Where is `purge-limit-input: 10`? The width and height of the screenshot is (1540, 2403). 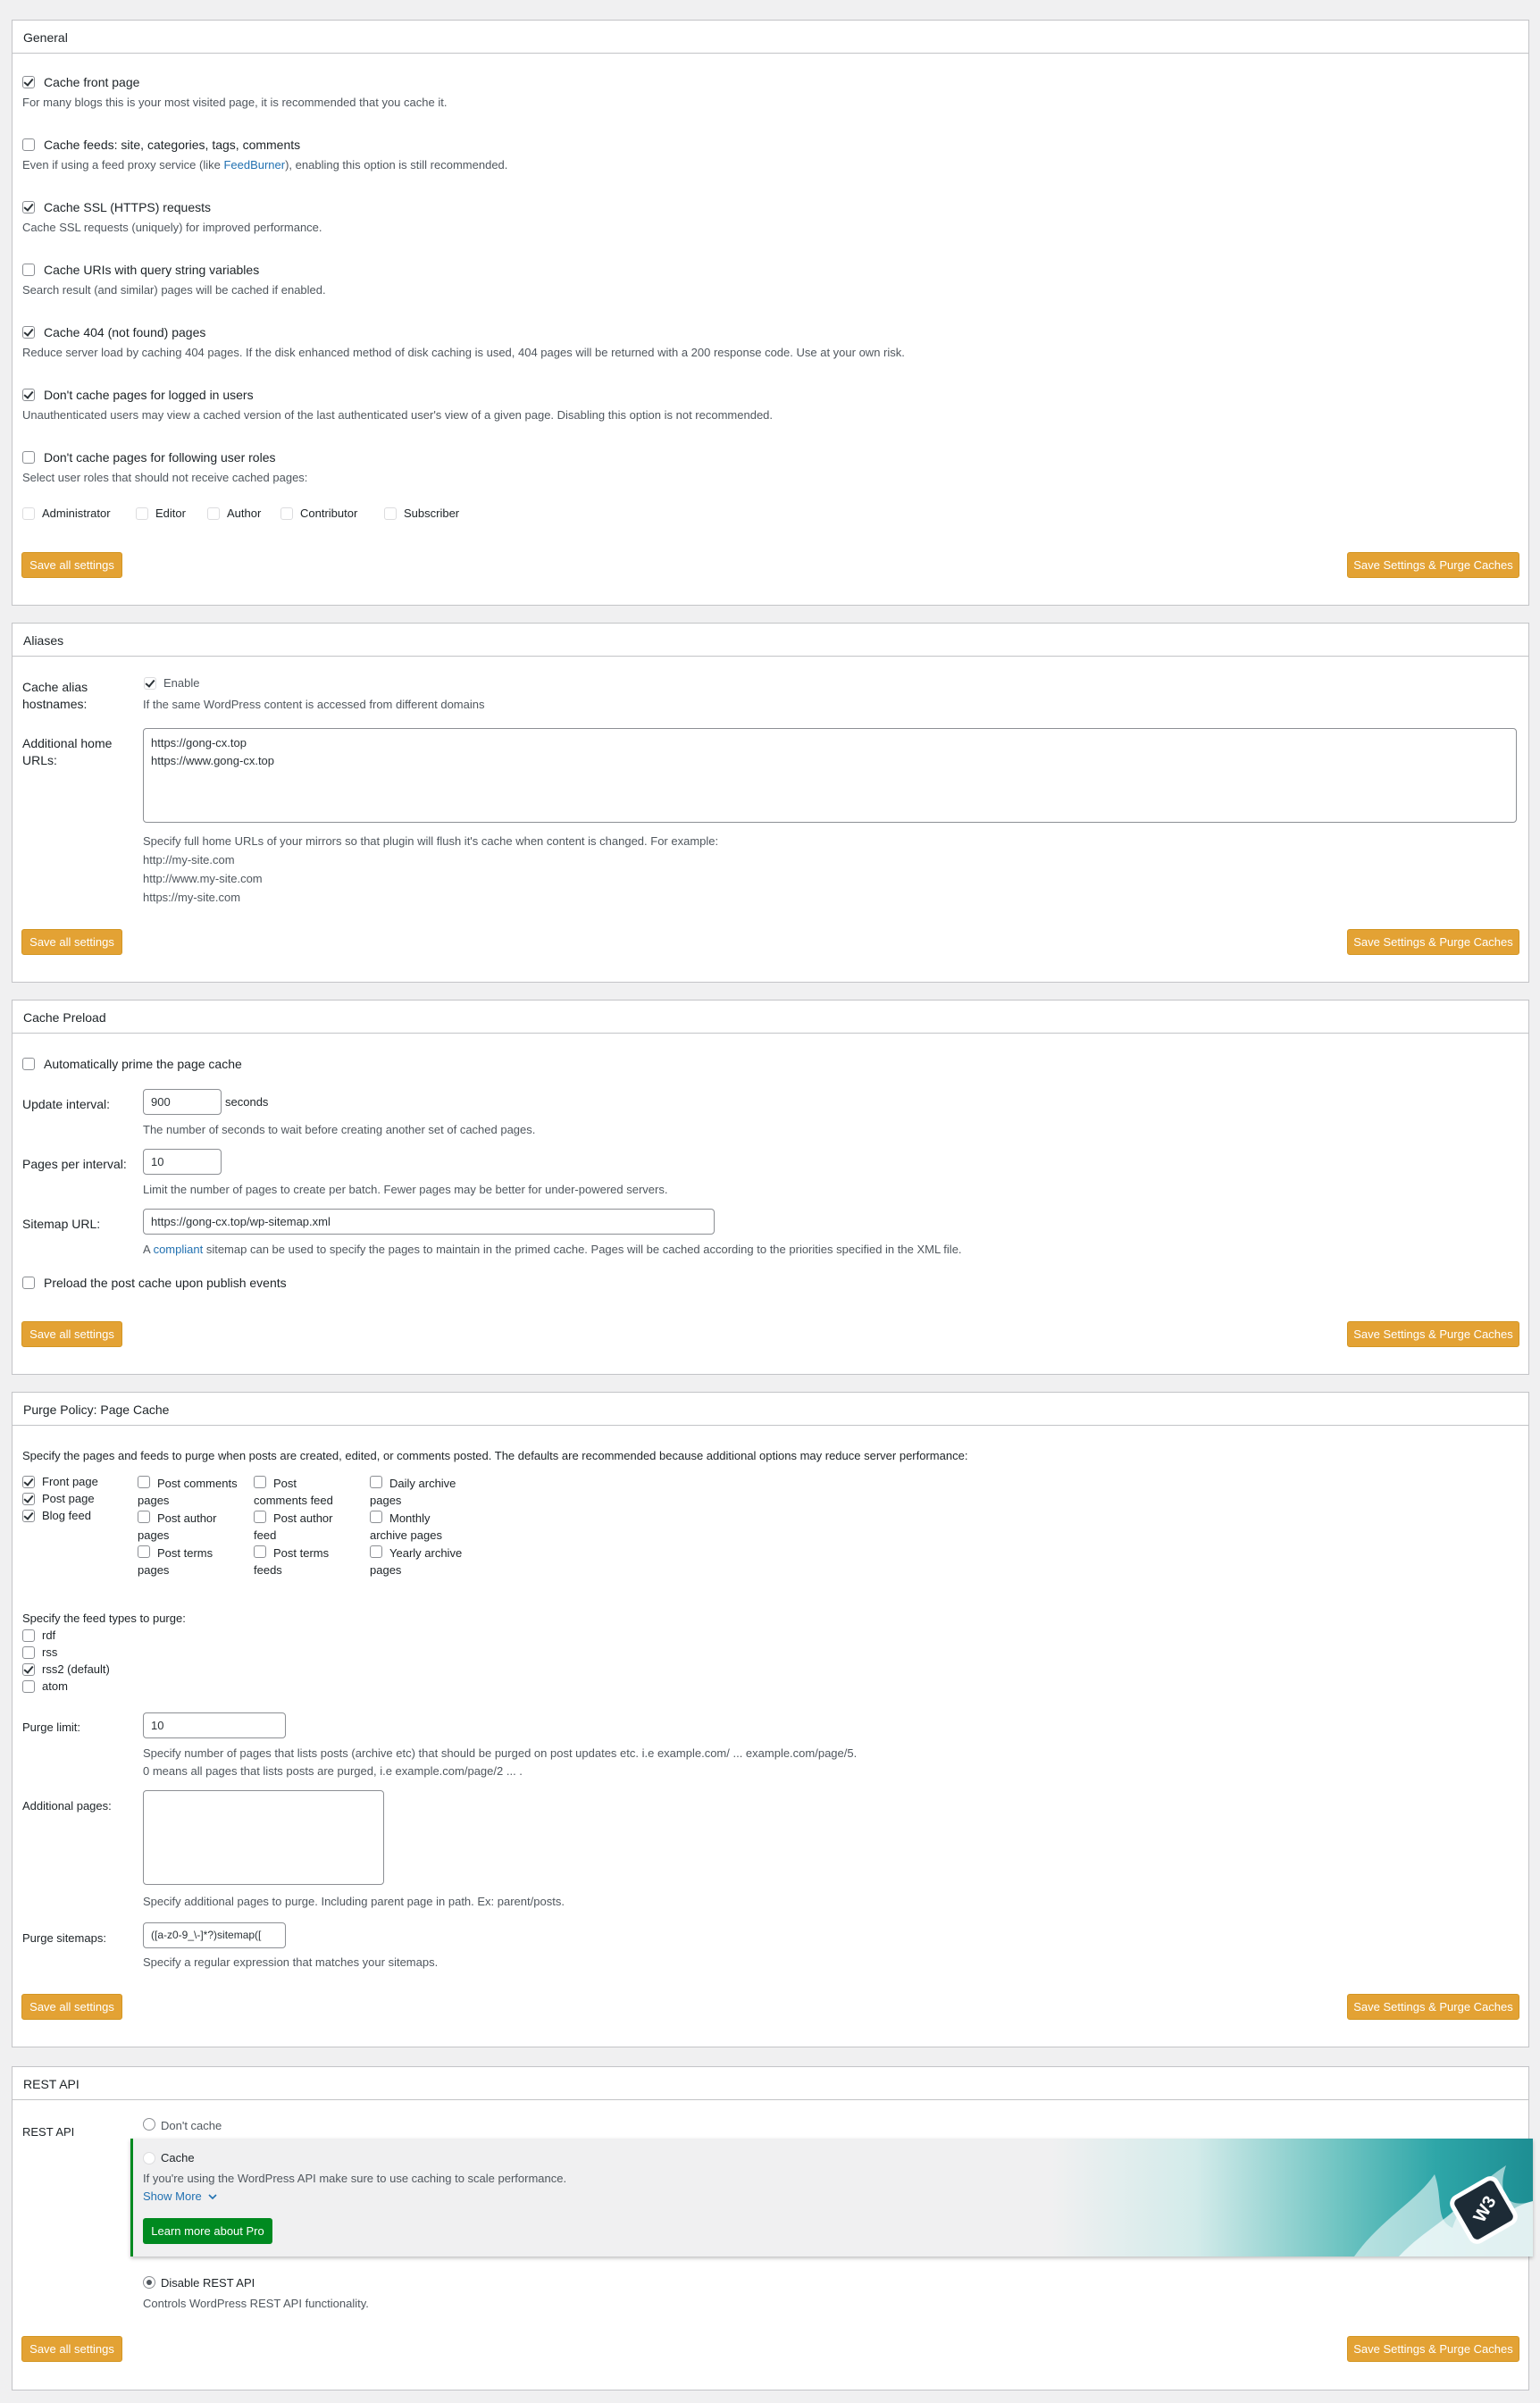
purge-limit-input: 10 is located at coordinates (214, 1725).